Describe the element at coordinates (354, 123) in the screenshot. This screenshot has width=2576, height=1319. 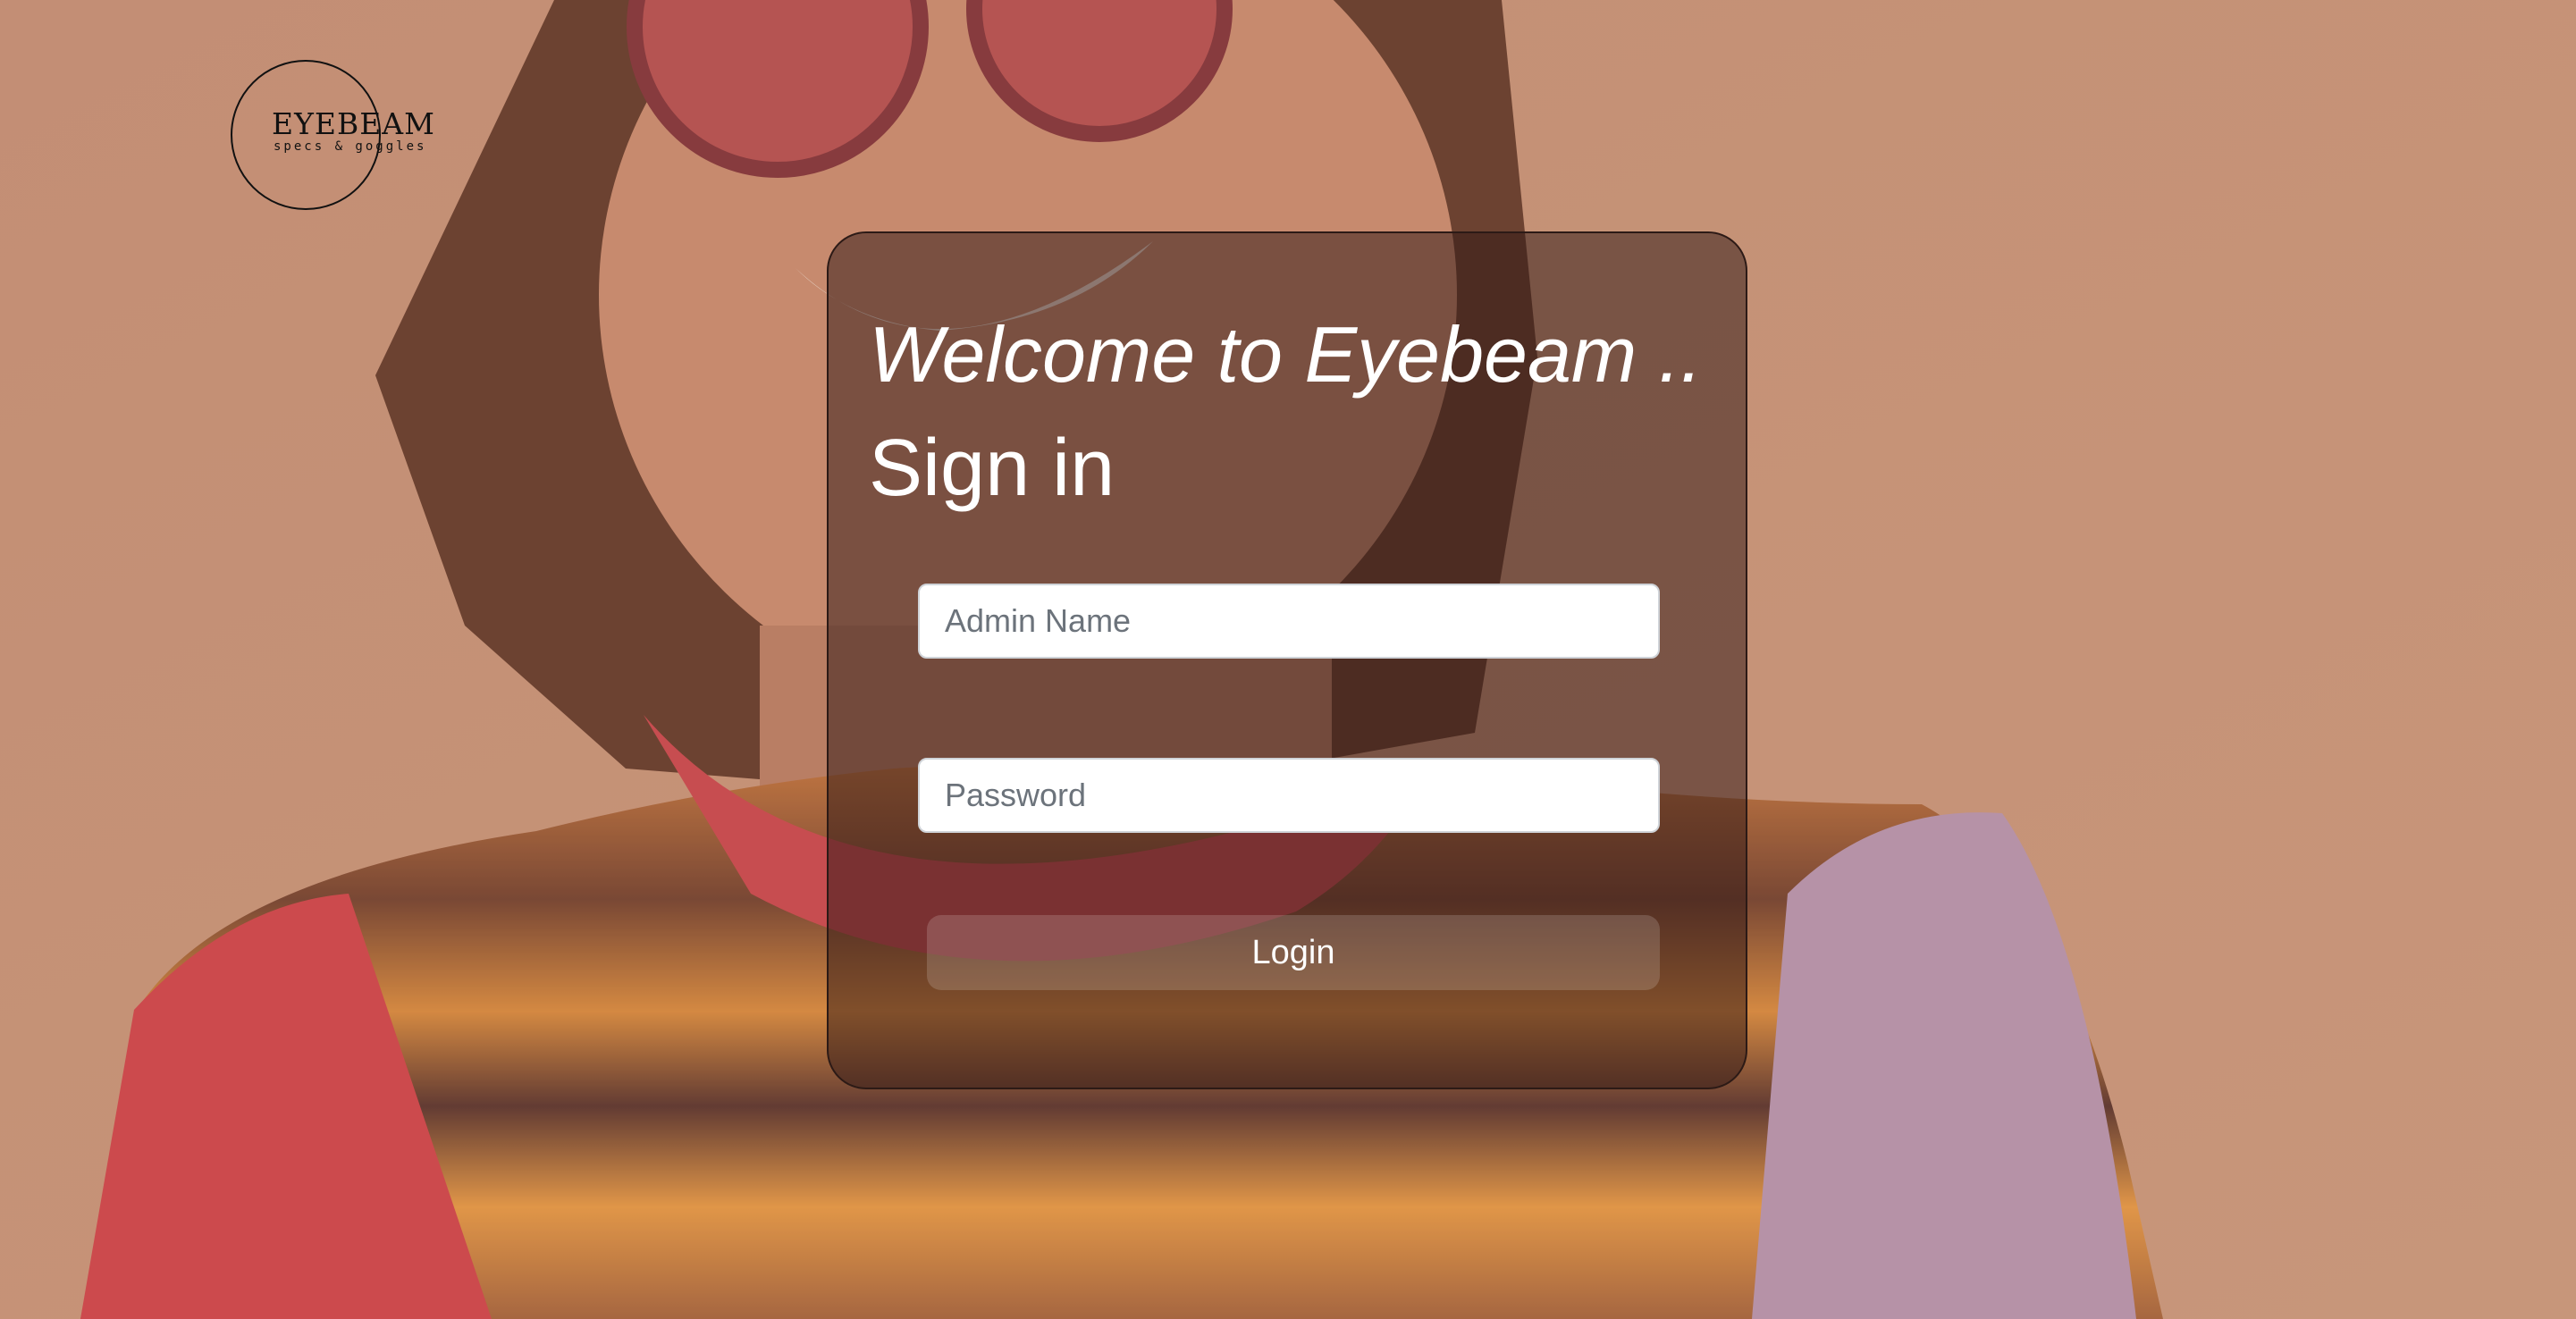
I see `logo-name: EYEBEAM` at that location.